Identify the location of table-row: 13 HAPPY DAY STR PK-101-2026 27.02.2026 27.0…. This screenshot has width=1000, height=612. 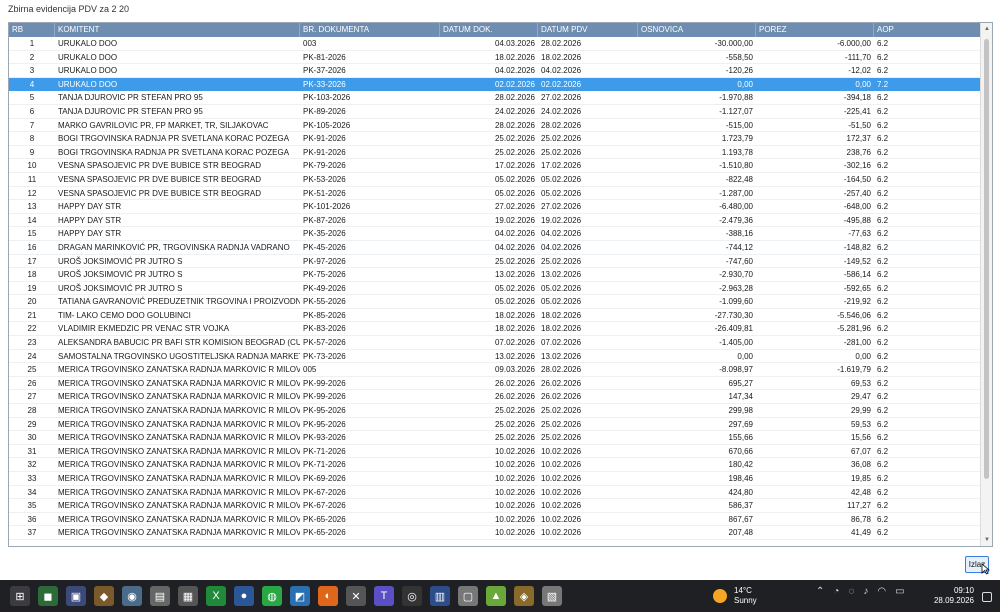
(495, 207).